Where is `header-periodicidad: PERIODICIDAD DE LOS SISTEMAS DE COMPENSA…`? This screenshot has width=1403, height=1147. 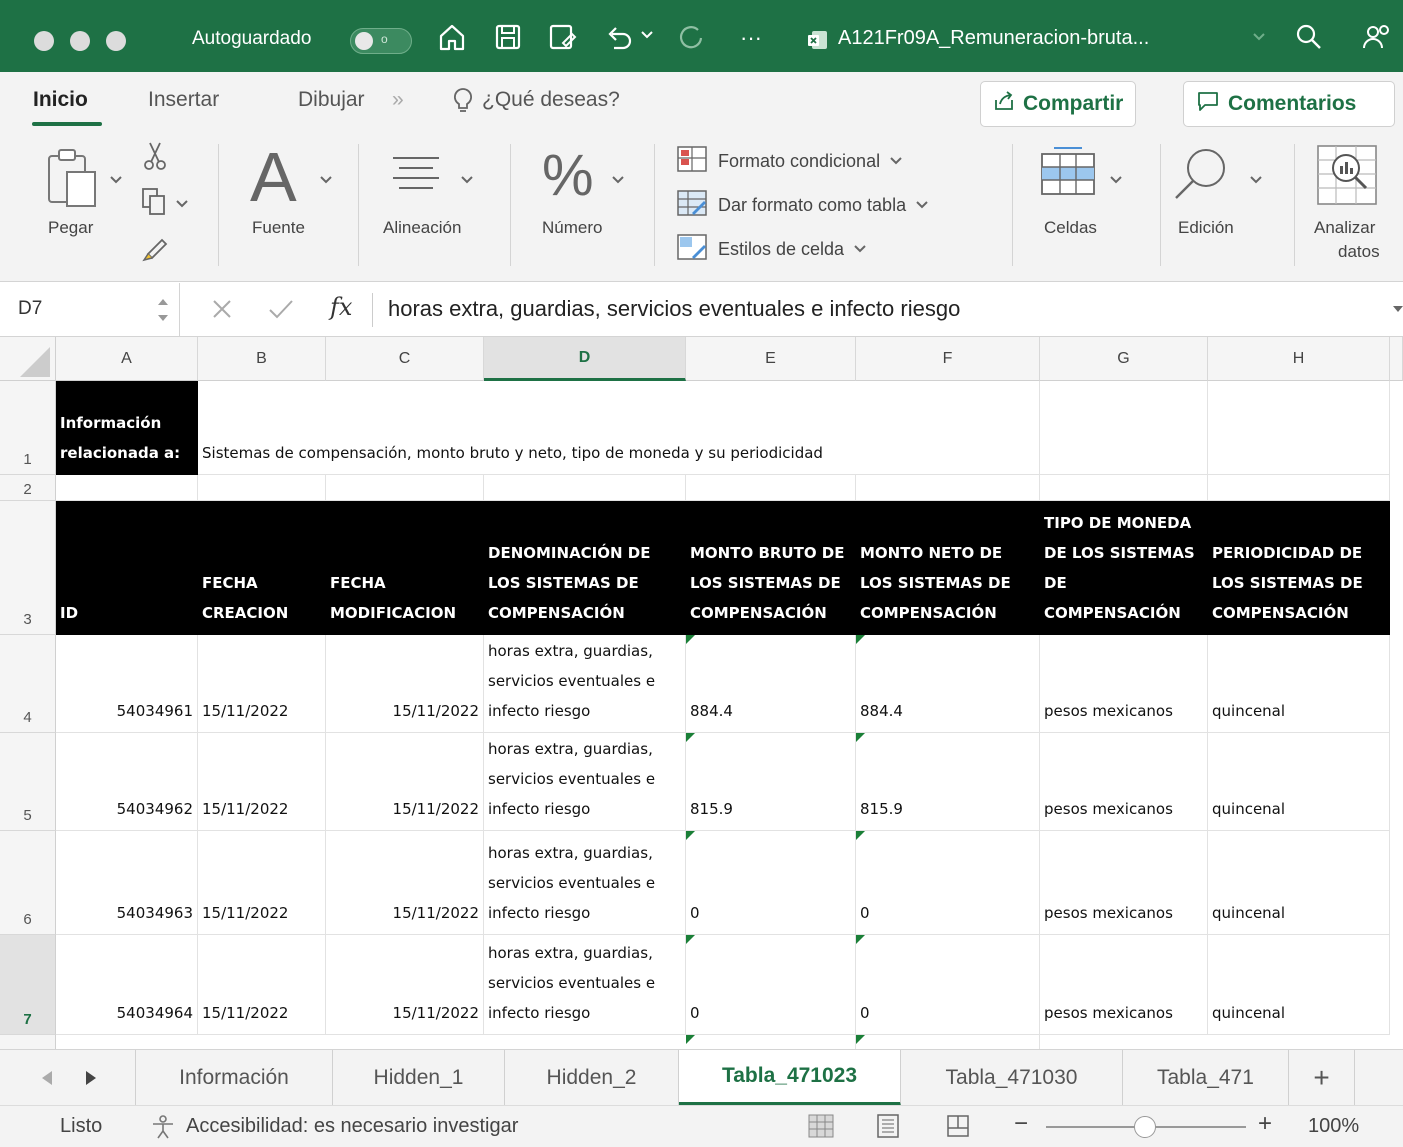
header-periodicidad: PERIODICIDAD DE LOS SISTEMAS DE COMPENSA… is located at coordinates (1299, 568).